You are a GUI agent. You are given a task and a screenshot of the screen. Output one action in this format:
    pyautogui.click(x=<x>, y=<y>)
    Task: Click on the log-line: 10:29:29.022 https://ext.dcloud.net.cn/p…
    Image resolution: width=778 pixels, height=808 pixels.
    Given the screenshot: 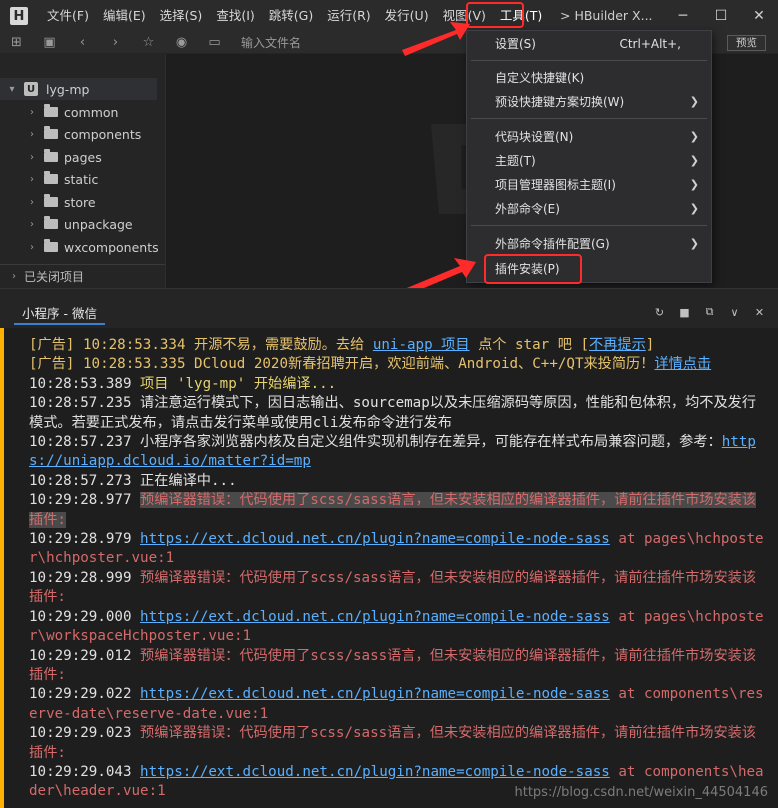 What is the action you would take?
    pyautogui.click(x=396, y=704)
    